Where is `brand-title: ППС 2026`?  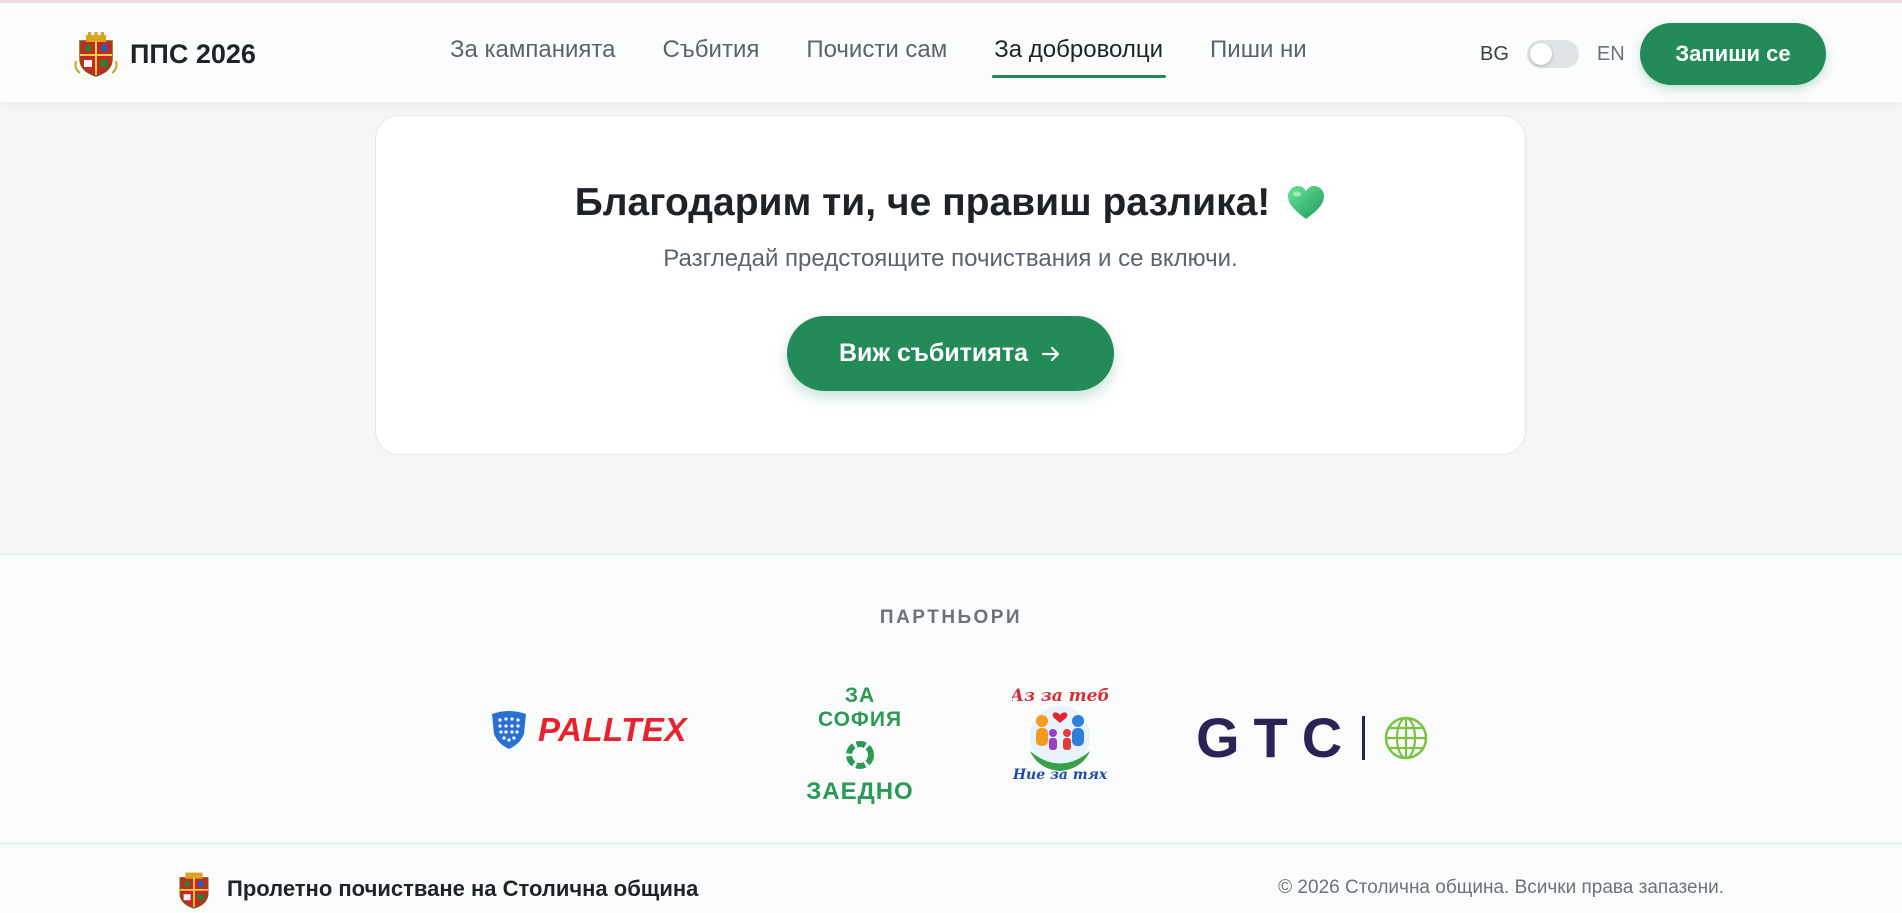 brand-title: ППС 2026 is located at coordinates (193, 53).